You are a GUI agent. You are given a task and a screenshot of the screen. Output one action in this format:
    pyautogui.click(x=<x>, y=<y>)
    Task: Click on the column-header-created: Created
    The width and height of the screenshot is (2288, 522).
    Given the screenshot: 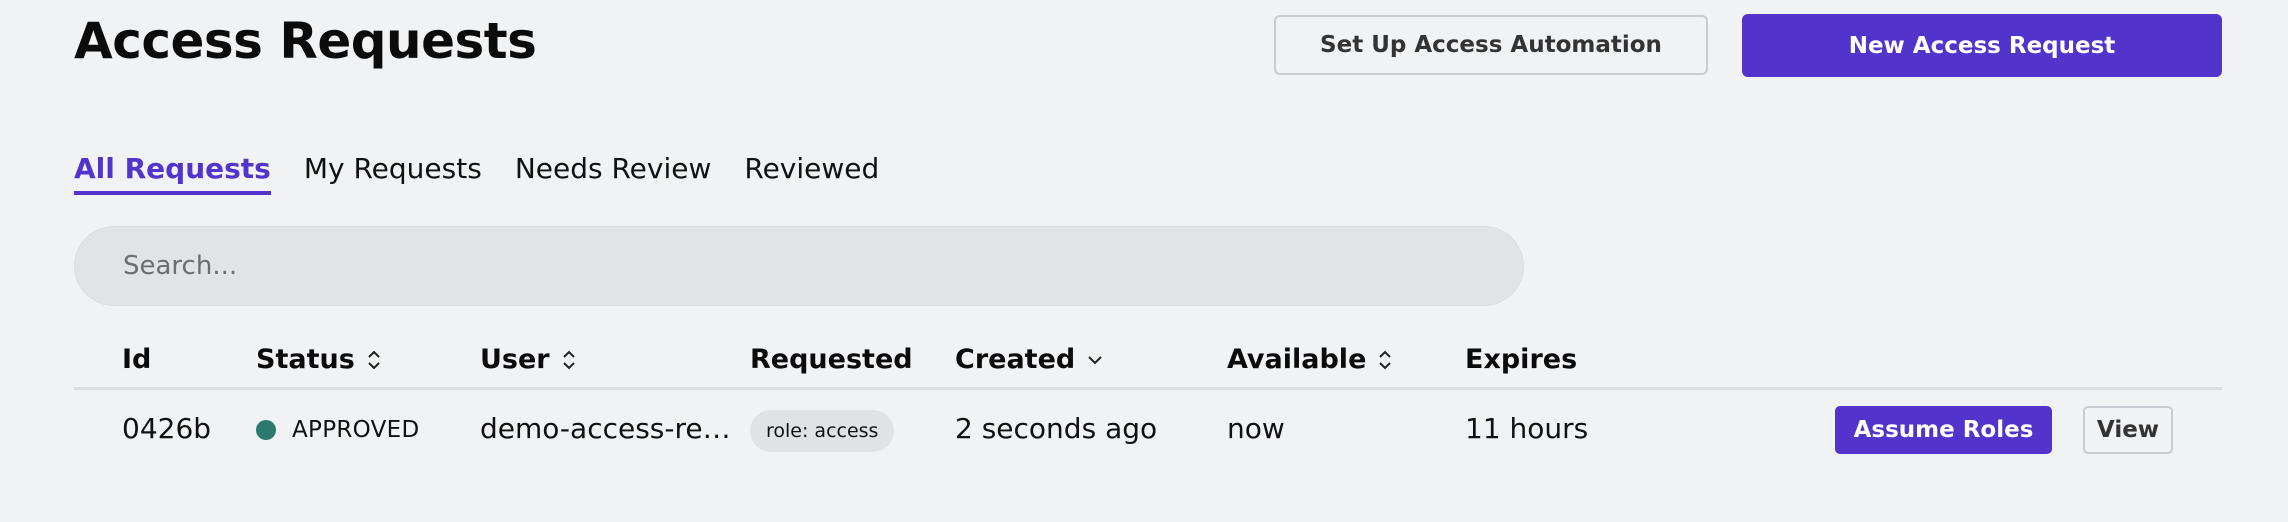 What is the action you would take?
    pyautogui.click(x=1029, y=359)
    